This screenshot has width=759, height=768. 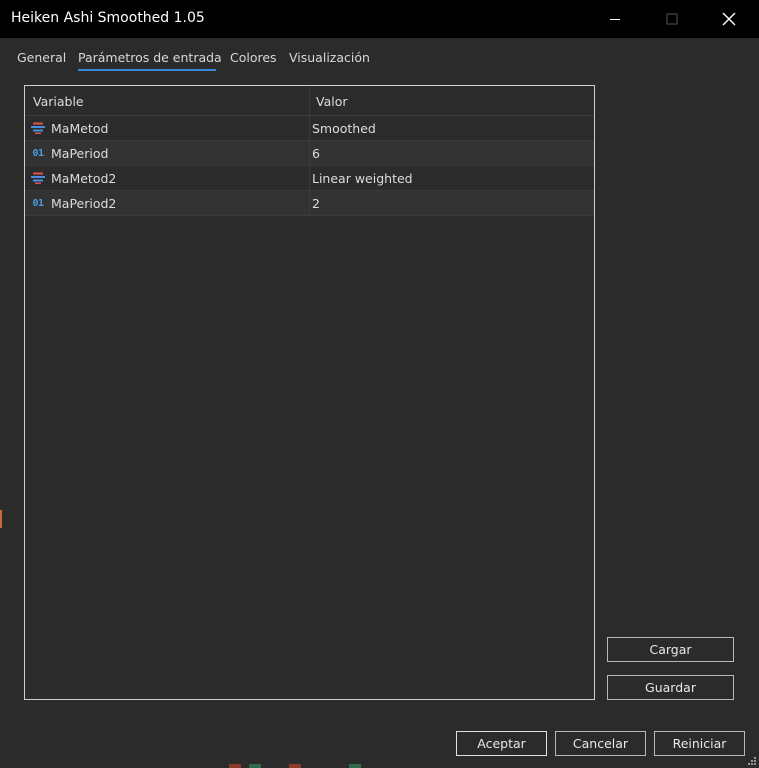 What do you see at coordinates (751, 760) in the screenshot?
I see `resize-grip-icon` at bounding box center [751, 760].